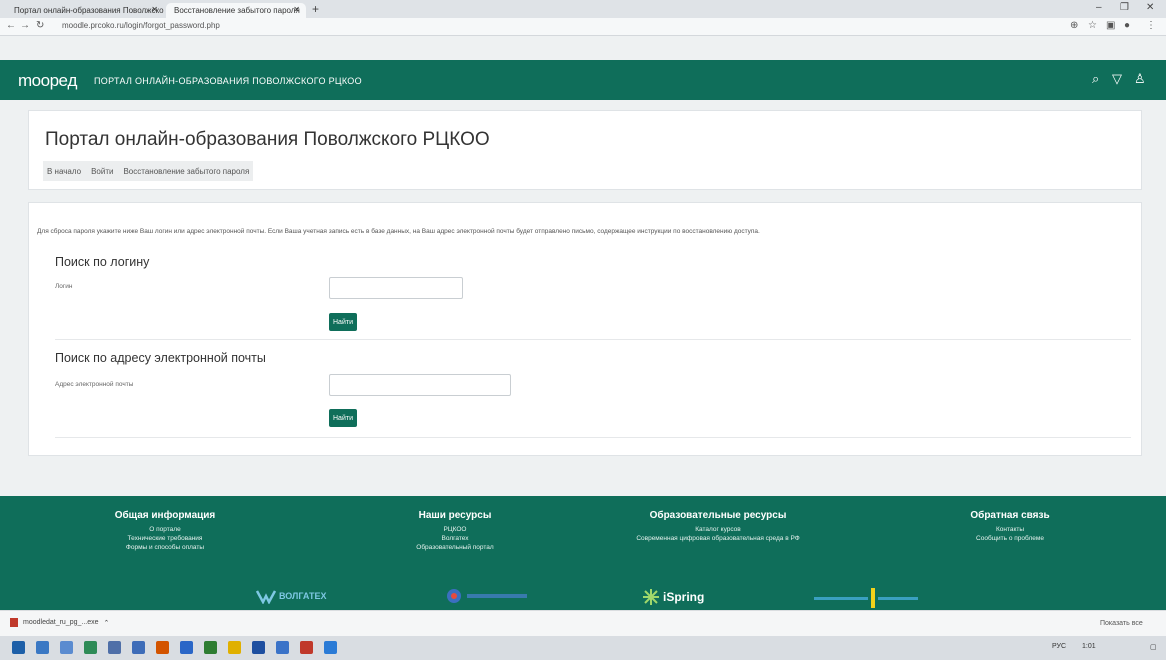  I want to click on ispring-icon, so click(651, 597).